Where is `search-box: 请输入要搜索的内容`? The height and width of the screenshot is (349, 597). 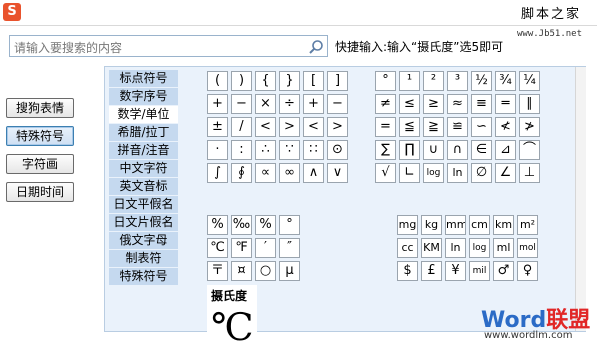
search-box: 请输入要搜索的内容 is located at coordinates (168, 46).